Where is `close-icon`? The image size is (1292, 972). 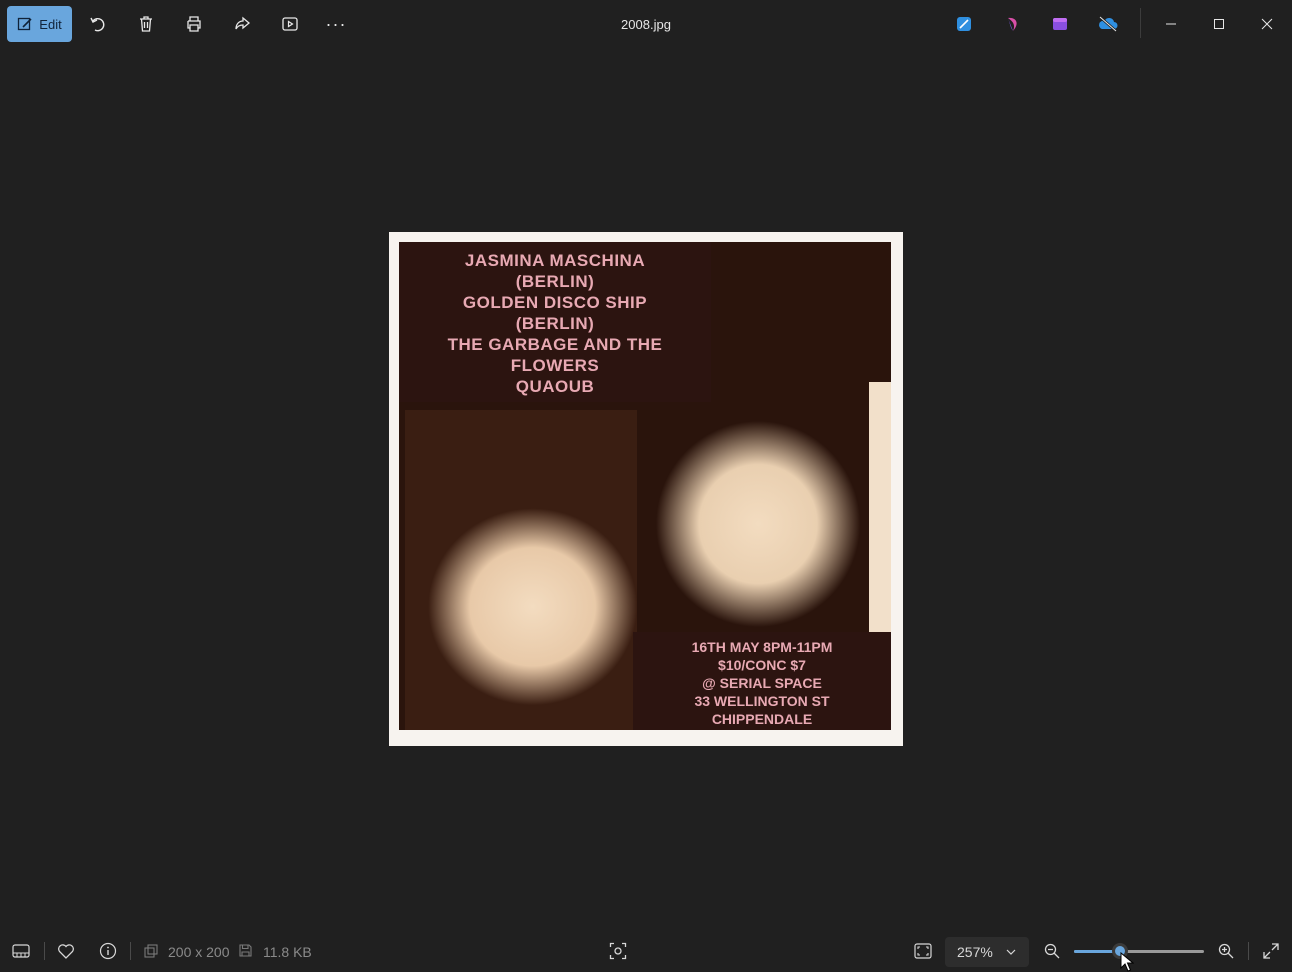 close-icon is located at coordinates (1267, 24).